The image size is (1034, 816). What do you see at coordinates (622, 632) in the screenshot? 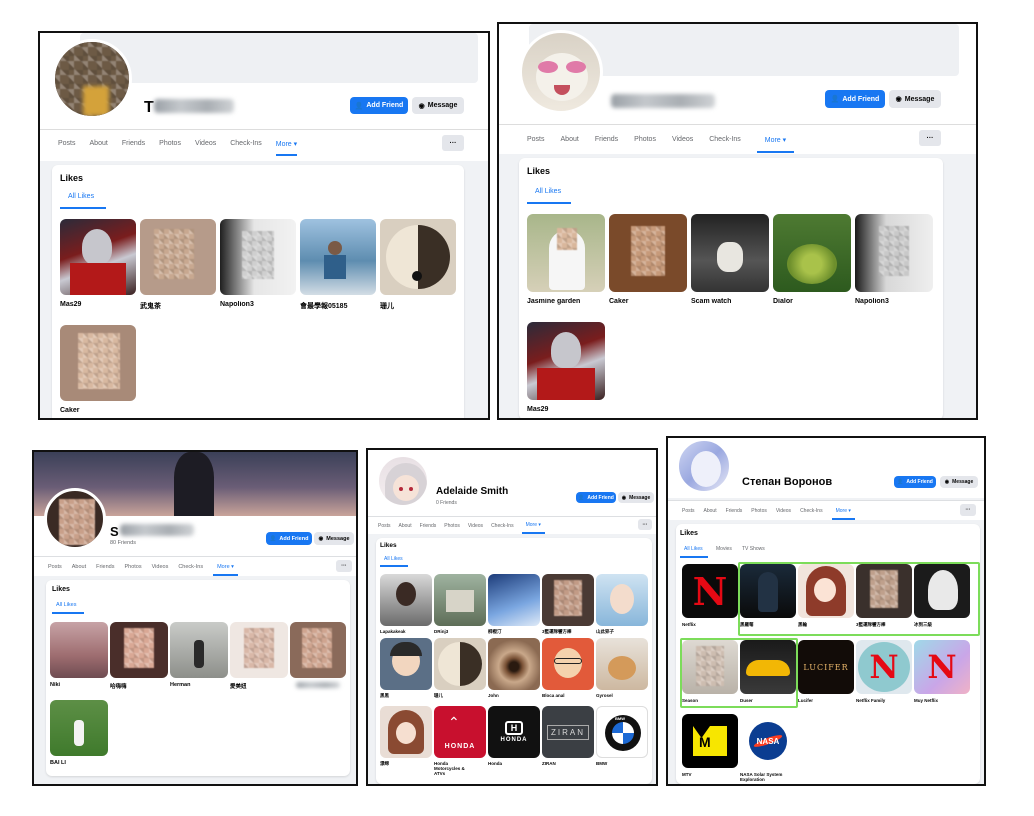
I see `like-label: 山此猝子` at bounding box center [622, 632].